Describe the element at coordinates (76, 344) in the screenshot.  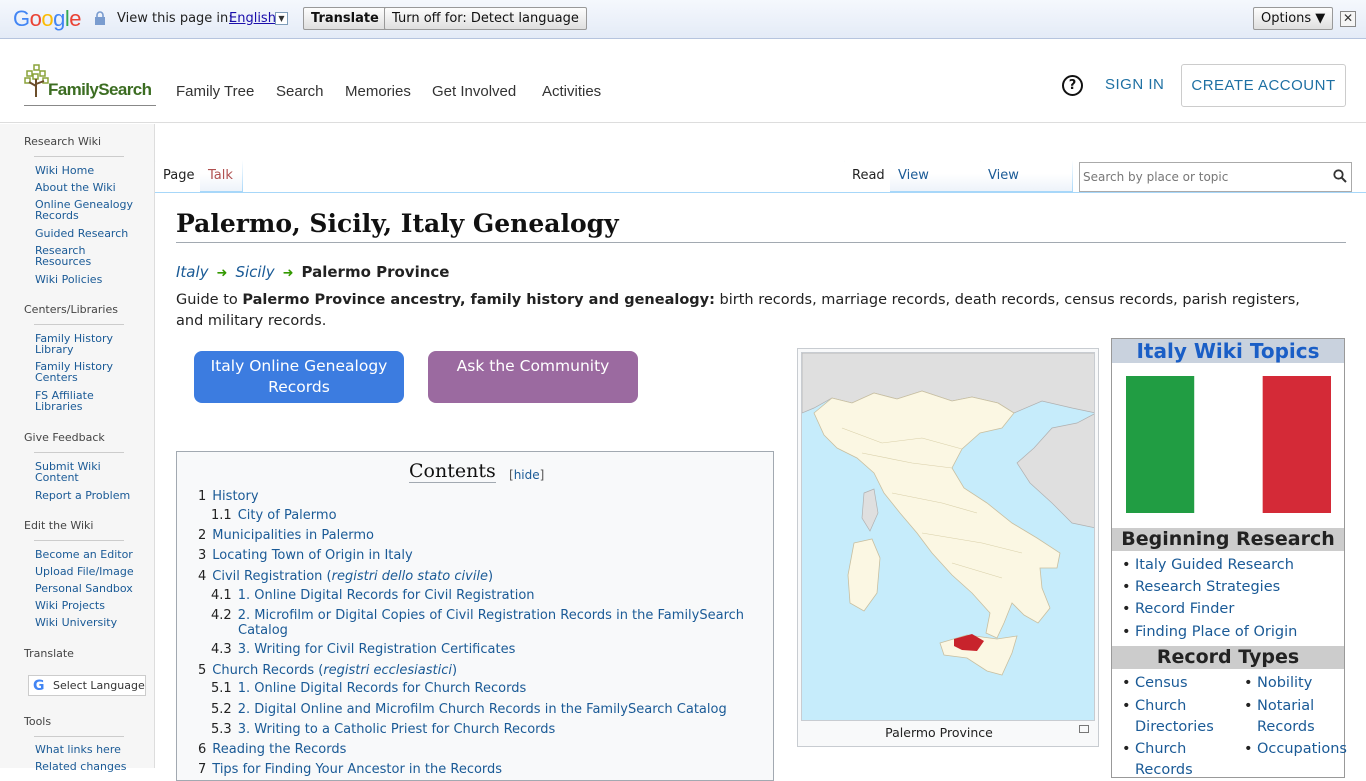
I see `sidebar-item-family-history-library: Family History Library` at that location.